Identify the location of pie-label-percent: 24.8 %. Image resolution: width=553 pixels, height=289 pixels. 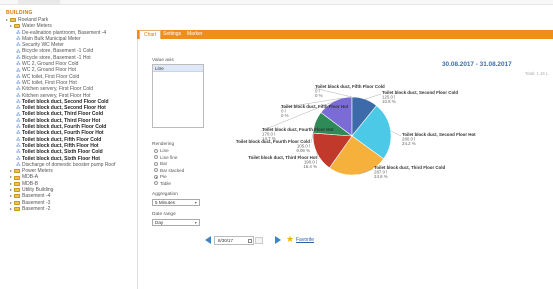
(381, 176).